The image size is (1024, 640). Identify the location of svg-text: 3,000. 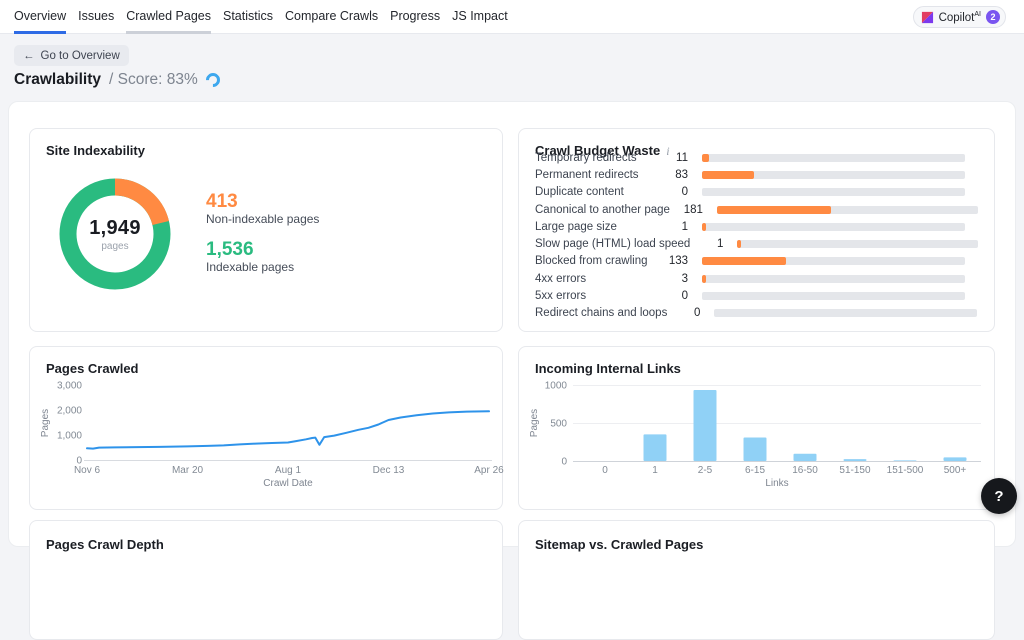
(69, 386).